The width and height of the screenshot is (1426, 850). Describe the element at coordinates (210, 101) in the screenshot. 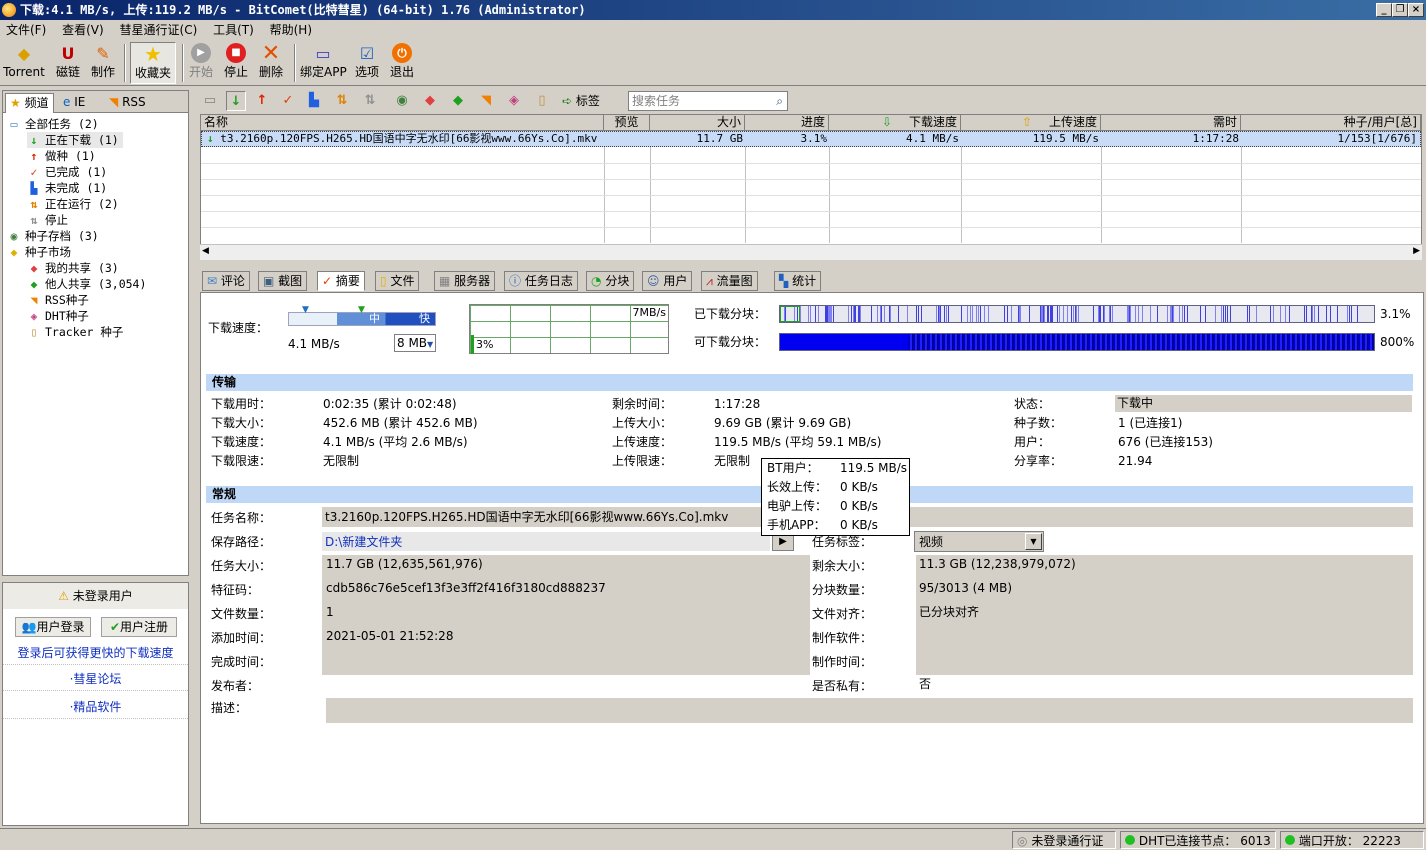

I see `all-tasks-icon: ▭` at that location.